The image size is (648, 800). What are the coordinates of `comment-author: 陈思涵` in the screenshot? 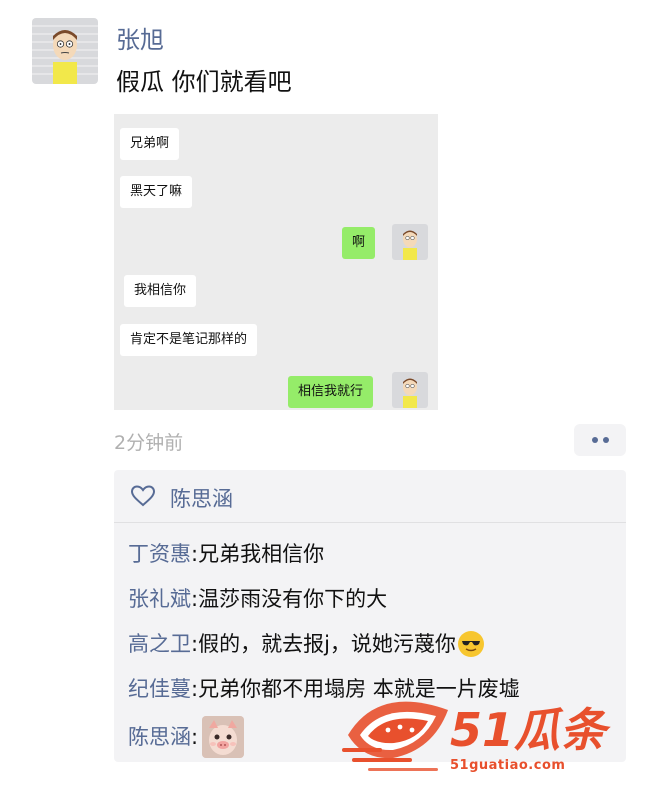 It's located at (159, 737).